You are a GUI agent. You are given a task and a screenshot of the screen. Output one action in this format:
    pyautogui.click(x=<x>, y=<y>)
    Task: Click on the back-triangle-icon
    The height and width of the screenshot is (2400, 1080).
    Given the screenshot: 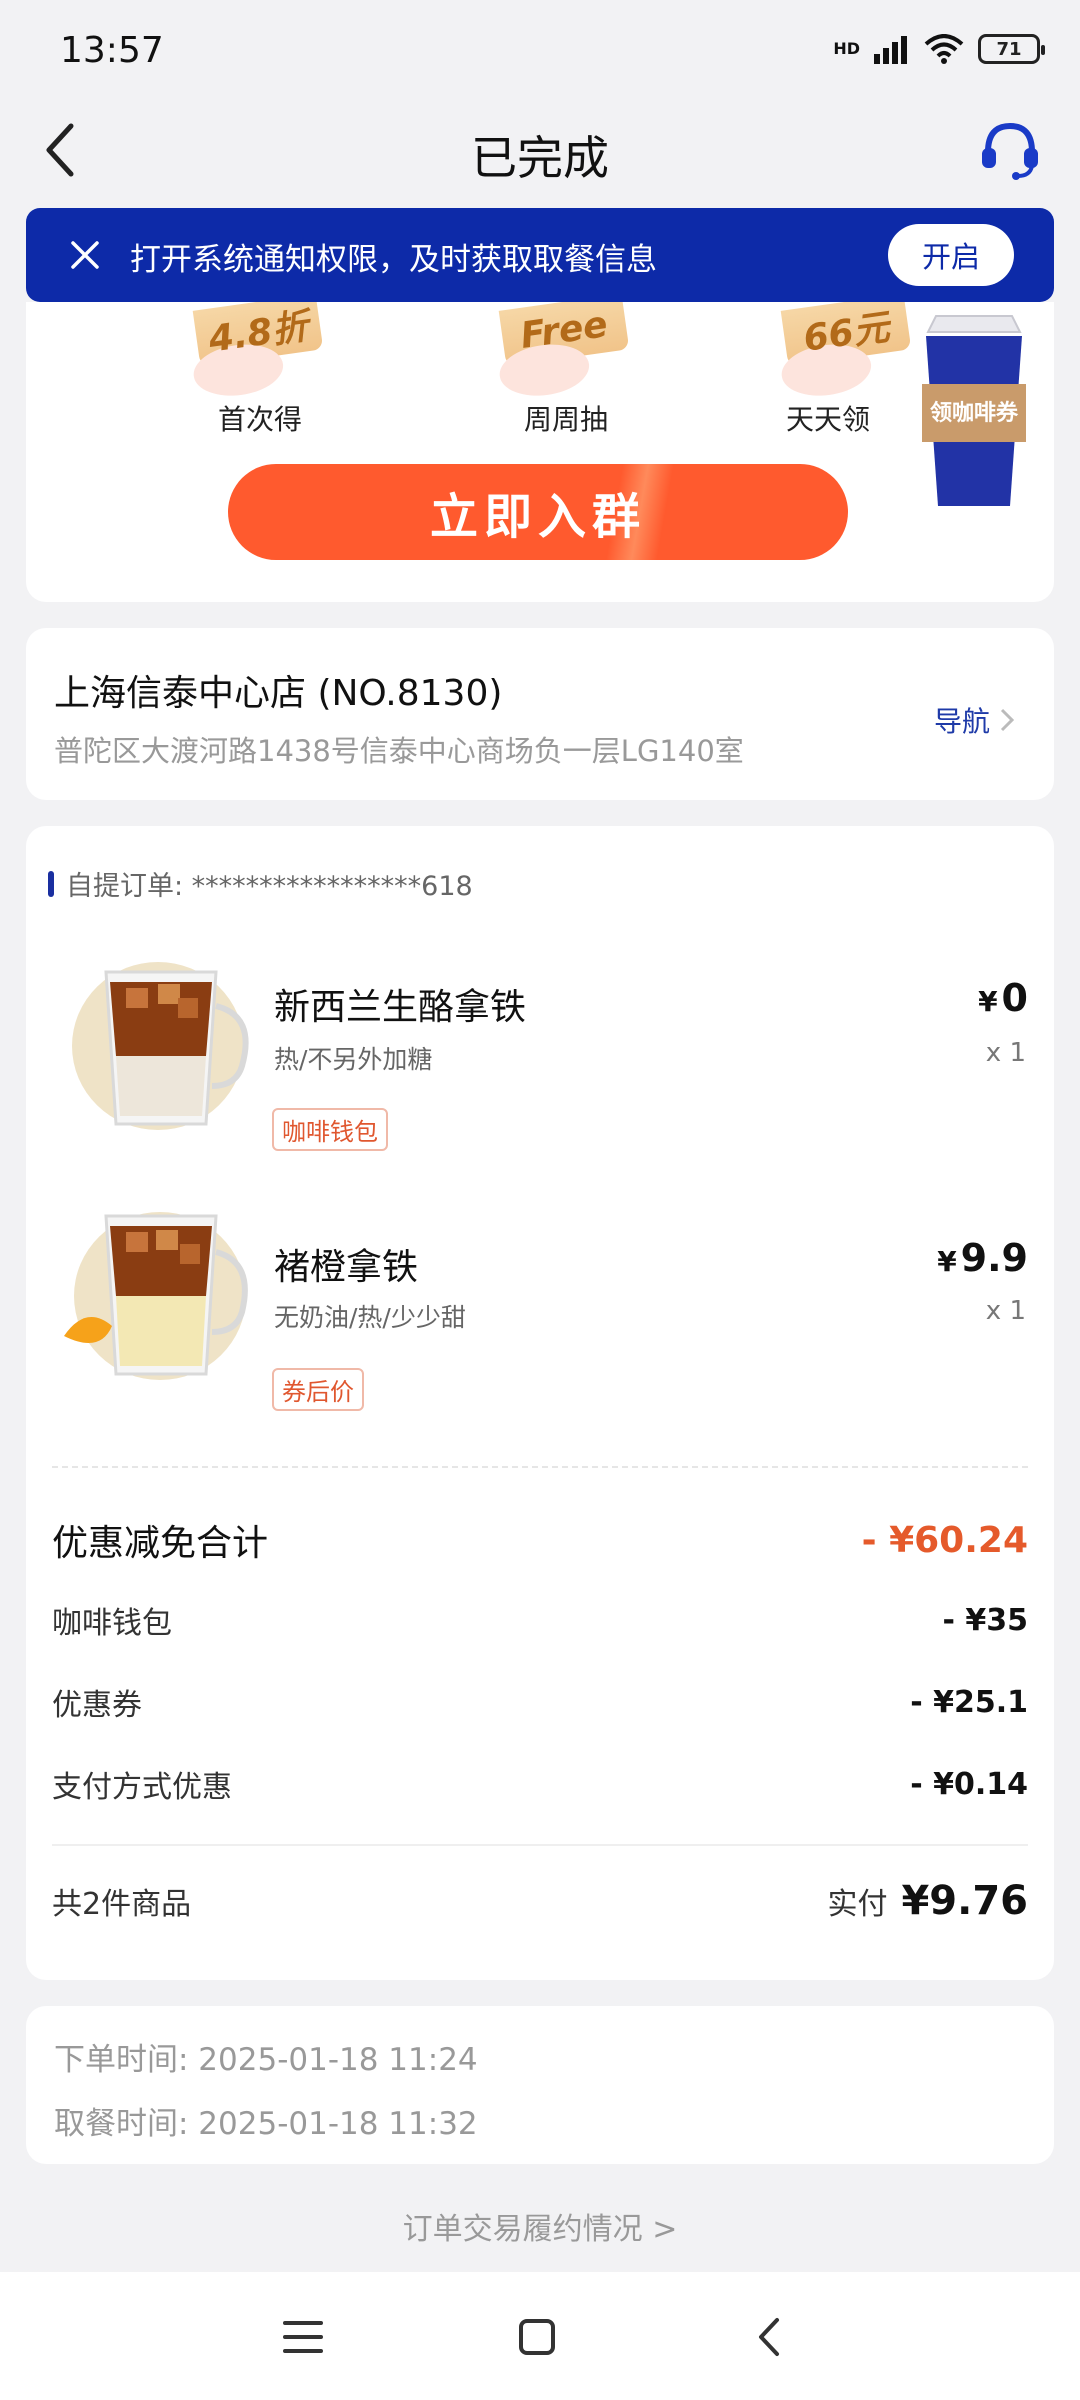 What is the action you would take?
    pyautogui.click(x=769, y=2337)
    